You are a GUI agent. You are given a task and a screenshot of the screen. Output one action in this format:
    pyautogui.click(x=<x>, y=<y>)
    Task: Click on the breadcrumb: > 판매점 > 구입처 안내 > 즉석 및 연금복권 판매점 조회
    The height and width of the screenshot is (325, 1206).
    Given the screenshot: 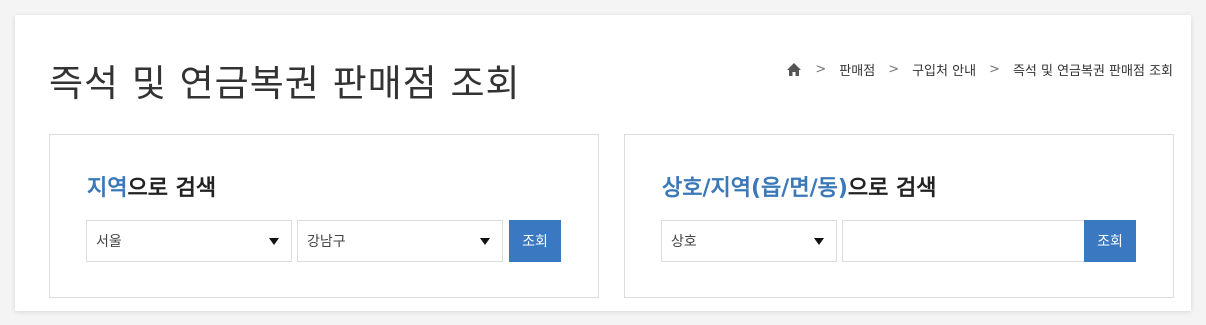 What is the action you would take?
    pyautogui.click(x=979, y=69)
    